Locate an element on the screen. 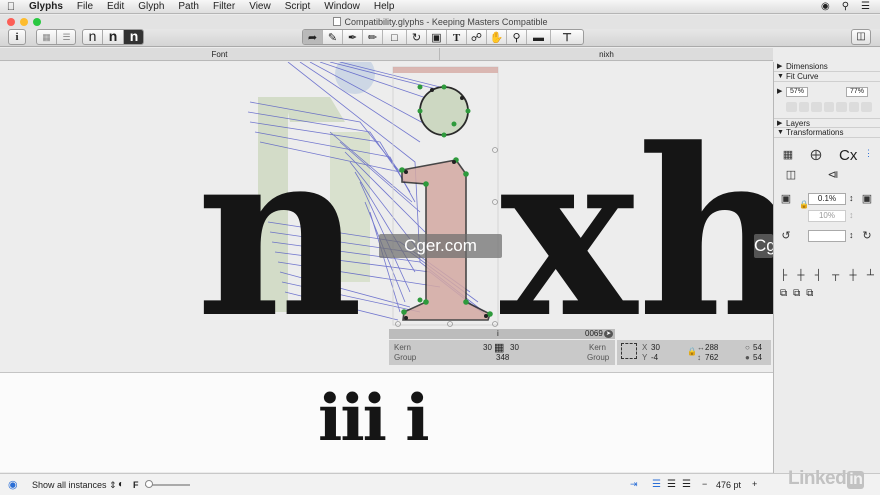  align-bottom-icon: ┴ is located at coordinates (870, 276).